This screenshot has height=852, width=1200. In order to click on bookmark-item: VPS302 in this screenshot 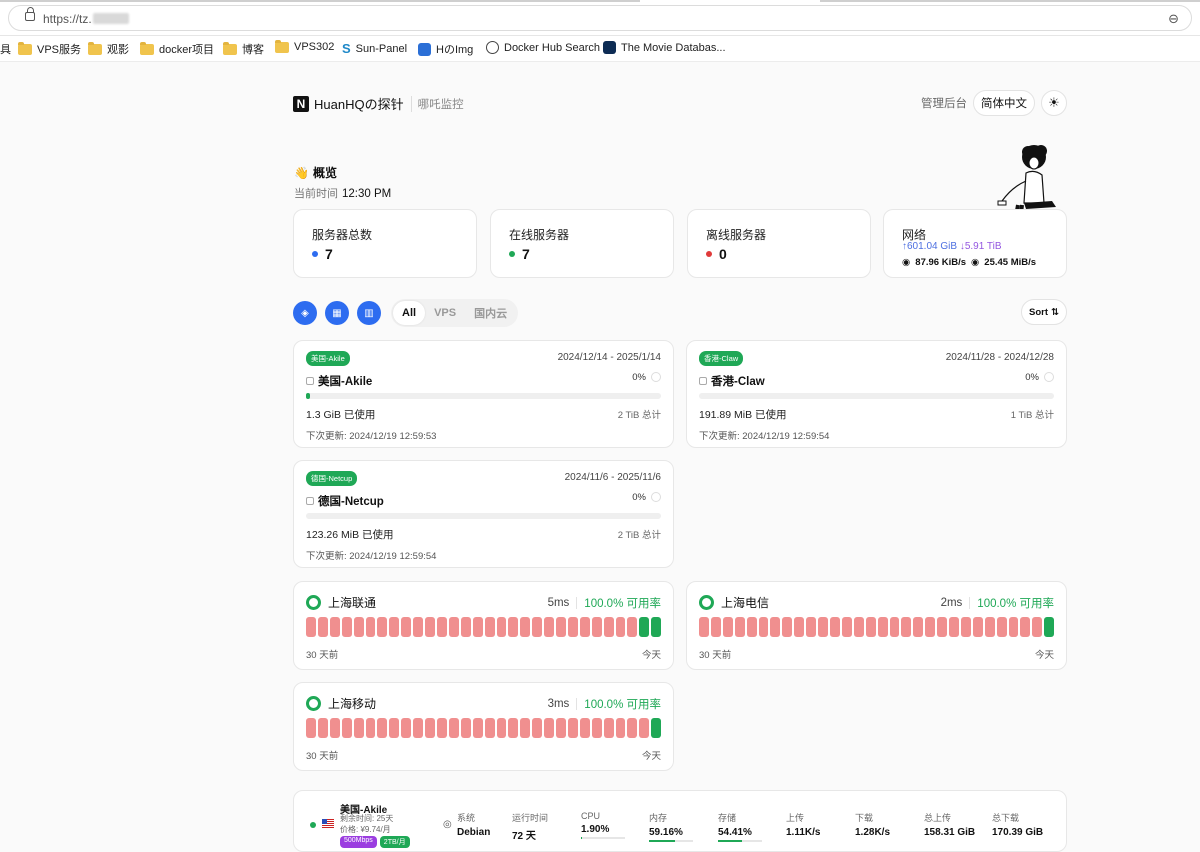, I will do `click(304, 46)`.